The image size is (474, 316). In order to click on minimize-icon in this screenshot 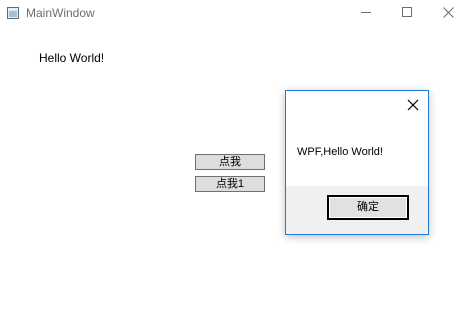, I will do `click(366, 12)`.